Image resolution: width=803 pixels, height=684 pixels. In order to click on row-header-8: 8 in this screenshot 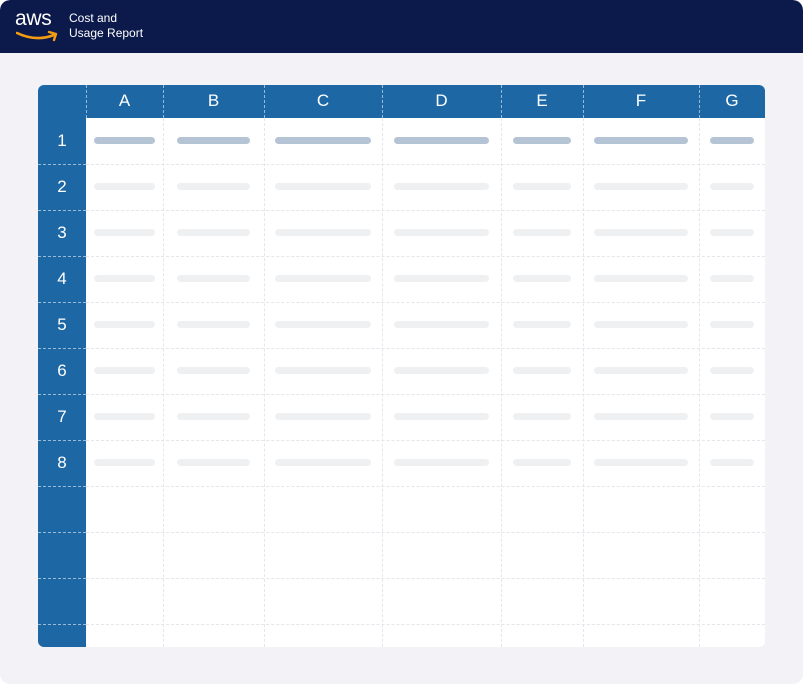, I will do `click(62, 463)`.